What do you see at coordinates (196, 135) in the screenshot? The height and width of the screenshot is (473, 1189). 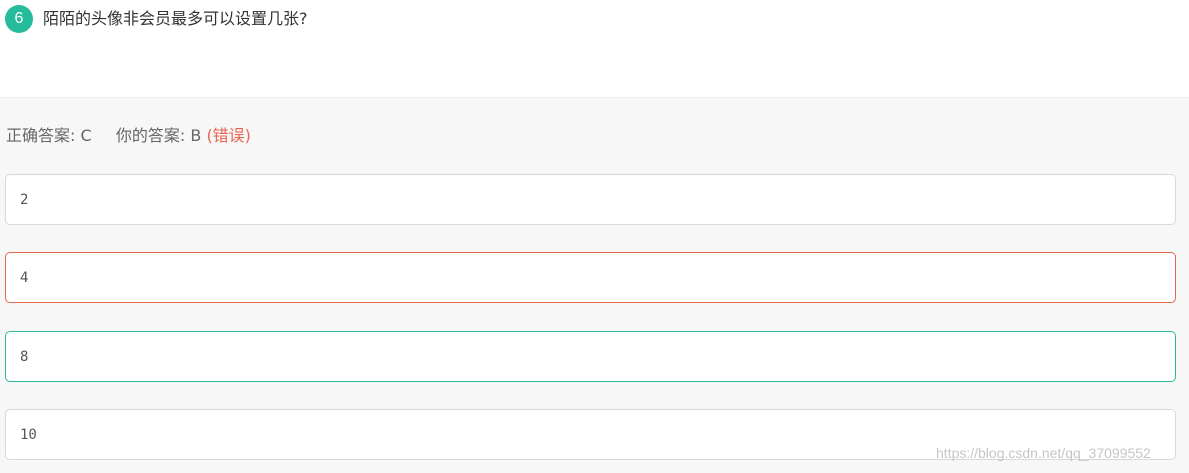 I see `your-answer-value: B` at bounding box center [196, 135].